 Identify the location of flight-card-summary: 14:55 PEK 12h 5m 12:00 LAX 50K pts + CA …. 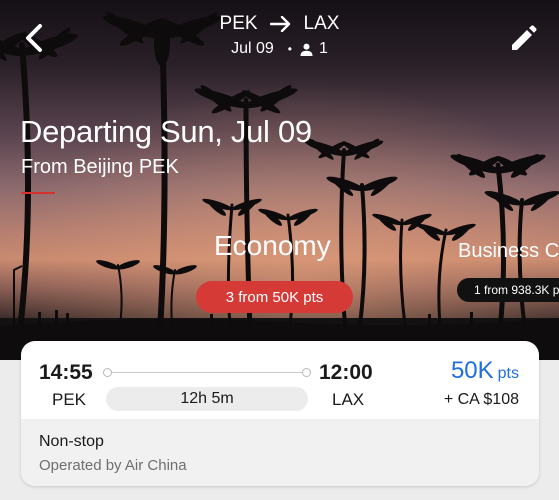
(280, 380).